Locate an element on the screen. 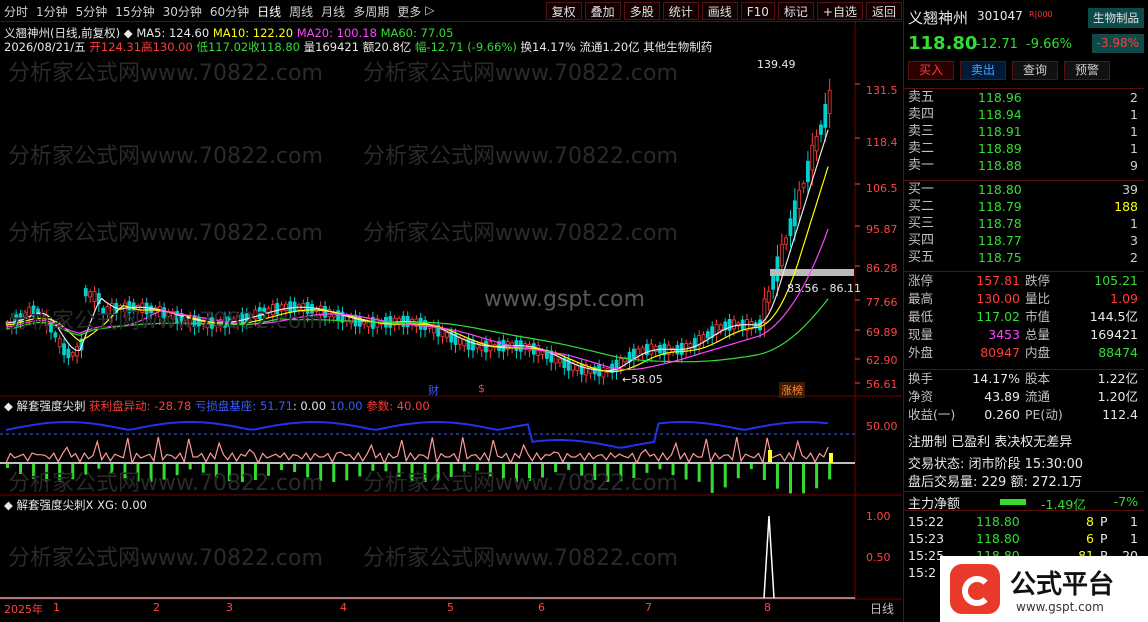 Image resolution: width=1148 pixels, height=622 pixels. ask-row: 卖三 118.91 1 is located at coordinates (1024, 131).